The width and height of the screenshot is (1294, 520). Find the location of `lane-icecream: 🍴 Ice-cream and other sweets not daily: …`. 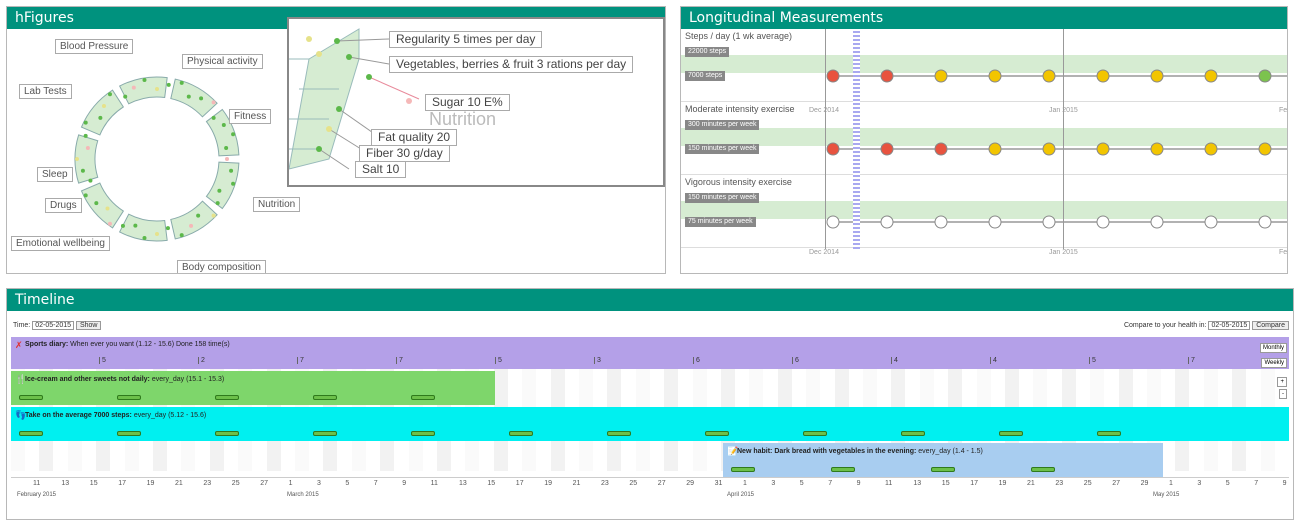

lane-icecream: 🍴 Ice-cream and other sweets not daily: … is located at coordinates (253, 388).